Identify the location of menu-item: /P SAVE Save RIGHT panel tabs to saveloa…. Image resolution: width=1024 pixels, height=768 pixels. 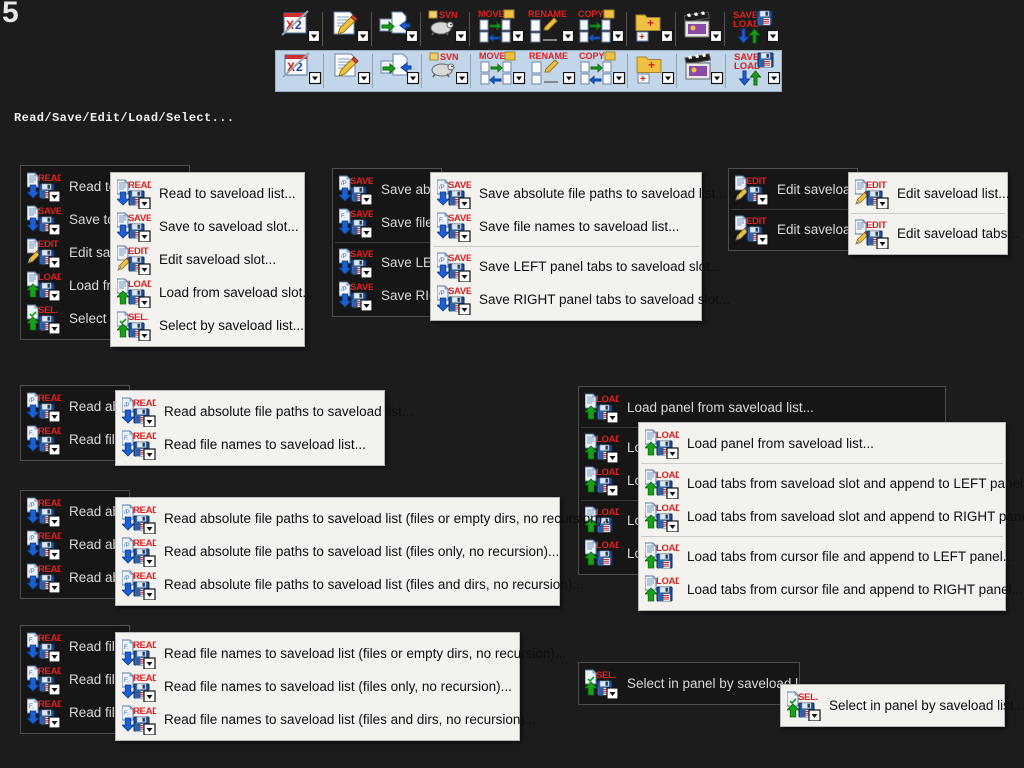
(580, 299).